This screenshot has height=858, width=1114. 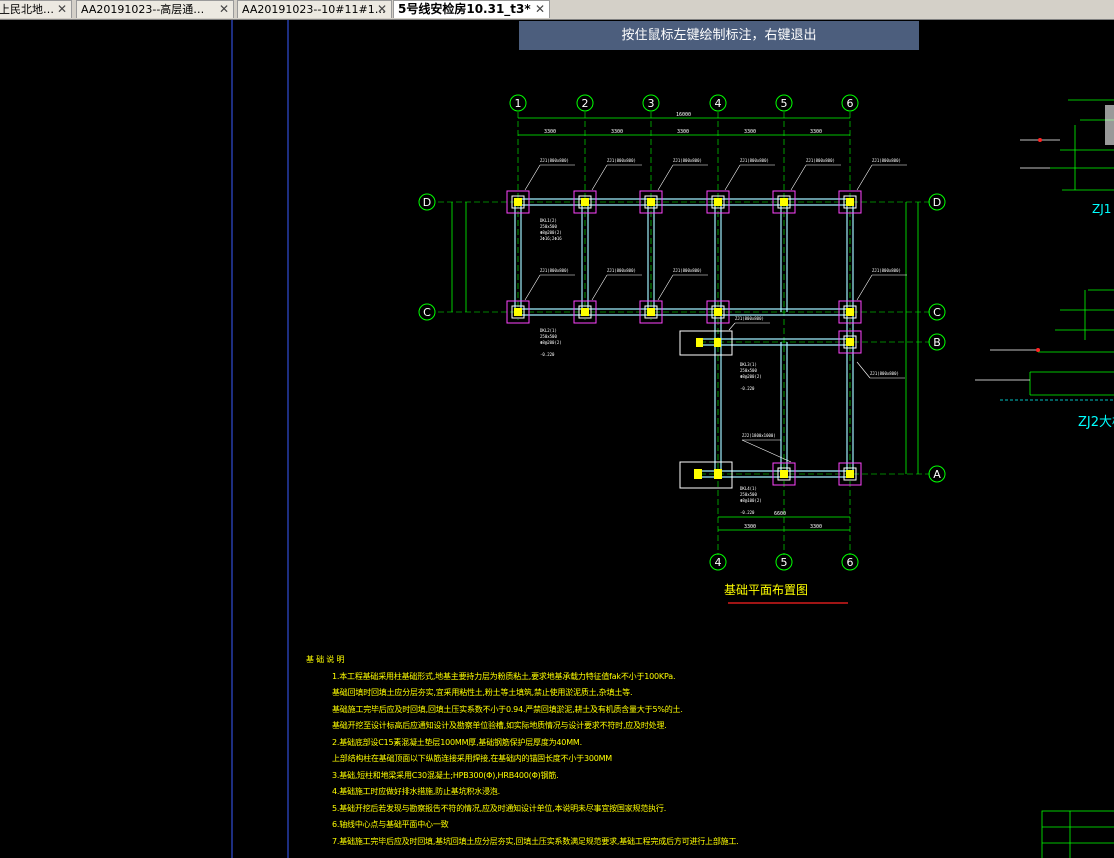 I want to click on svg-text: DKL2(1), so click(x=548, y=330).